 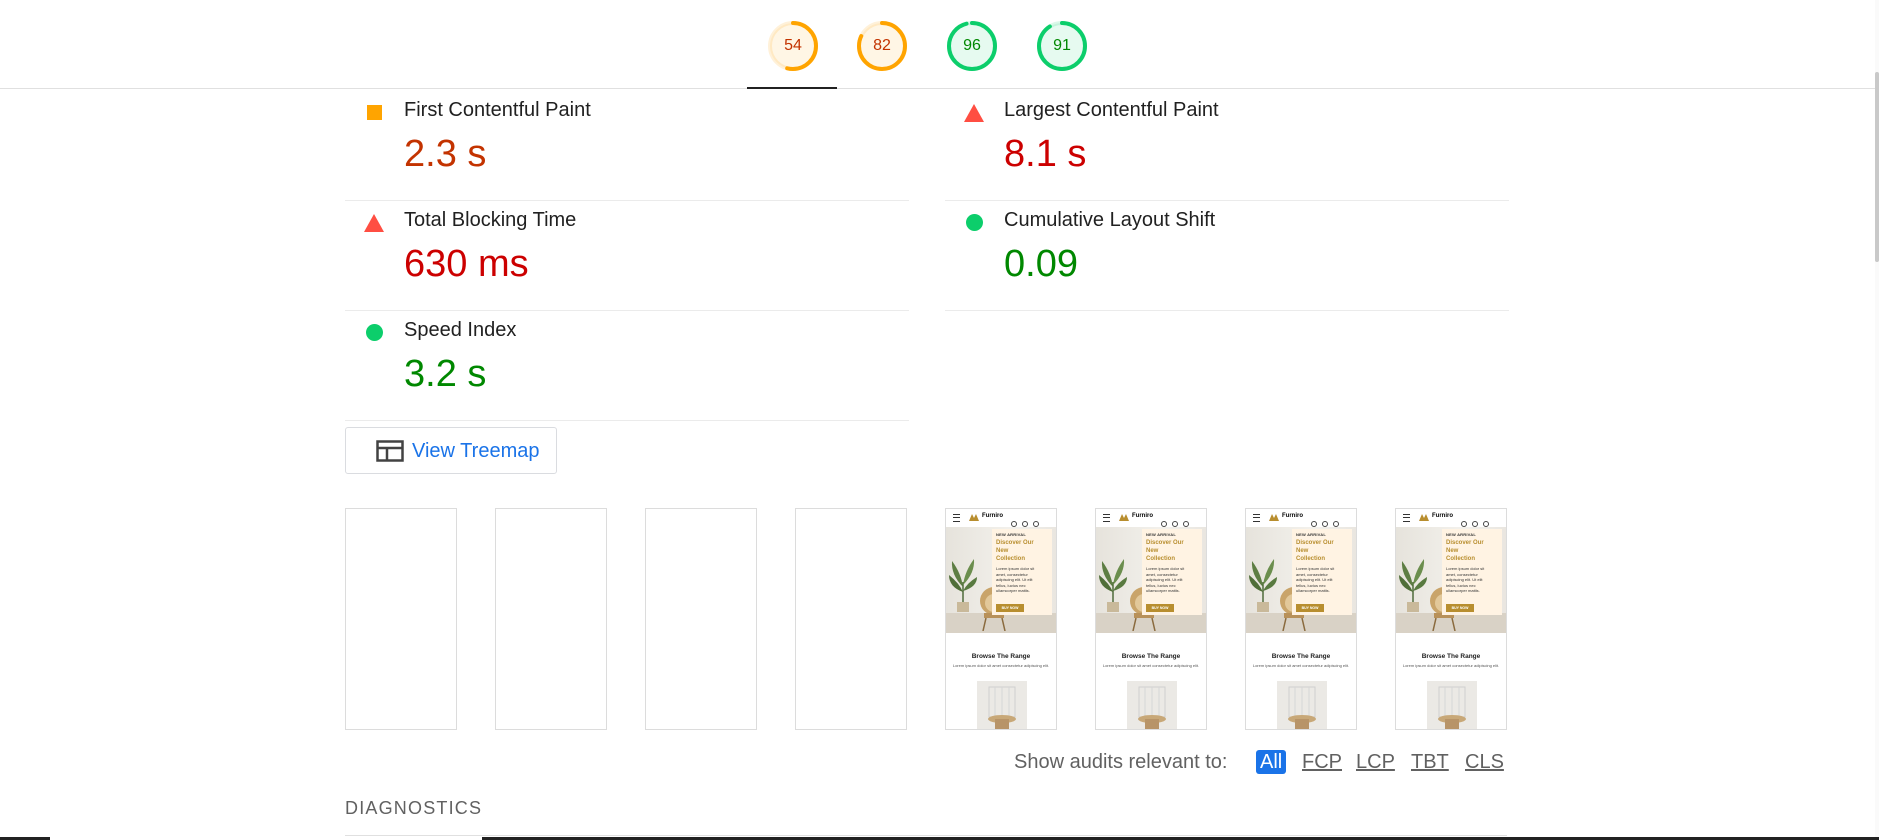 I want to click on performance-score-gauge: 54, so click(x=793, y=46).